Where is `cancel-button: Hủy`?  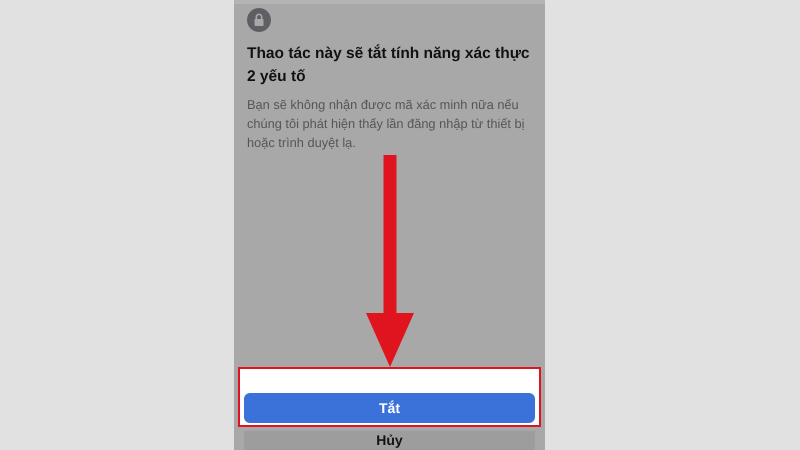
cancel-button: Hủy is located at coordinates (389, 440).